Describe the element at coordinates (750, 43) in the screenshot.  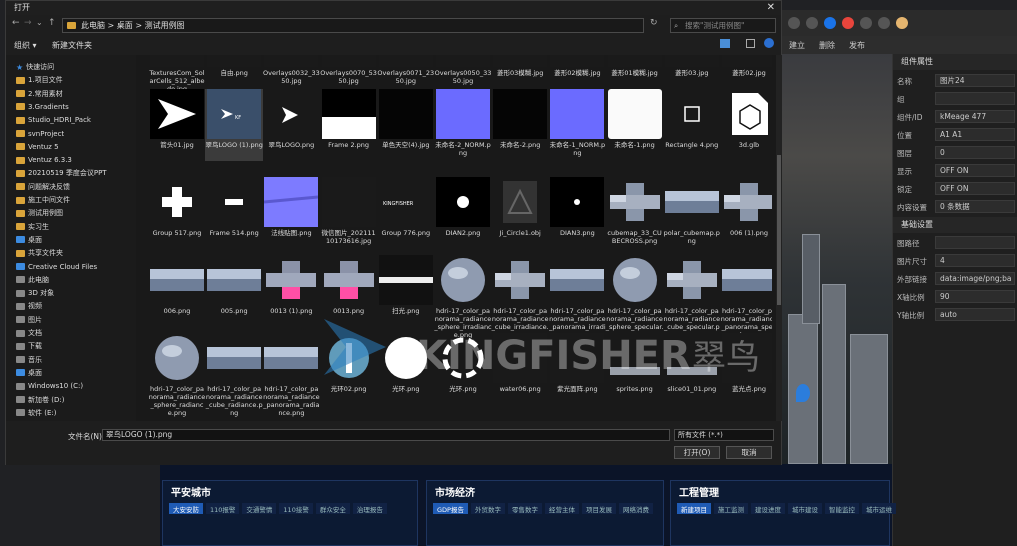
I see `preview-pane-icon` at that location.